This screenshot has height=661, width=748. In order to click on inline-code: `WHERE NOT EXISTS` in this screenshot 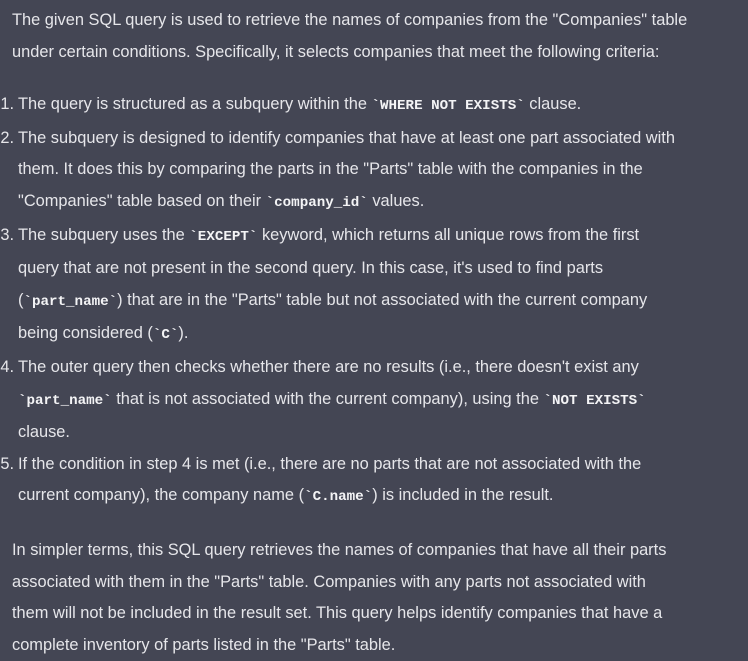, I will do `click(448, 106)`.